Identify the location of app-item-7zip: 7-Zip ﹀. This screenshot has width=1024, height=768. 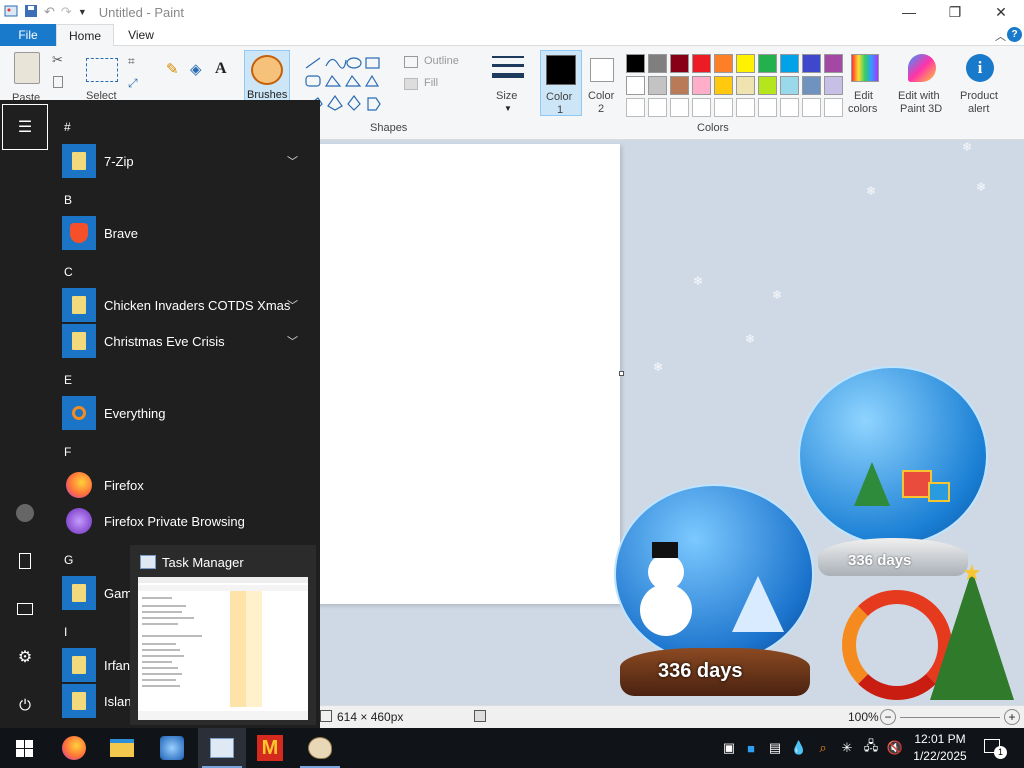
(187, 161).